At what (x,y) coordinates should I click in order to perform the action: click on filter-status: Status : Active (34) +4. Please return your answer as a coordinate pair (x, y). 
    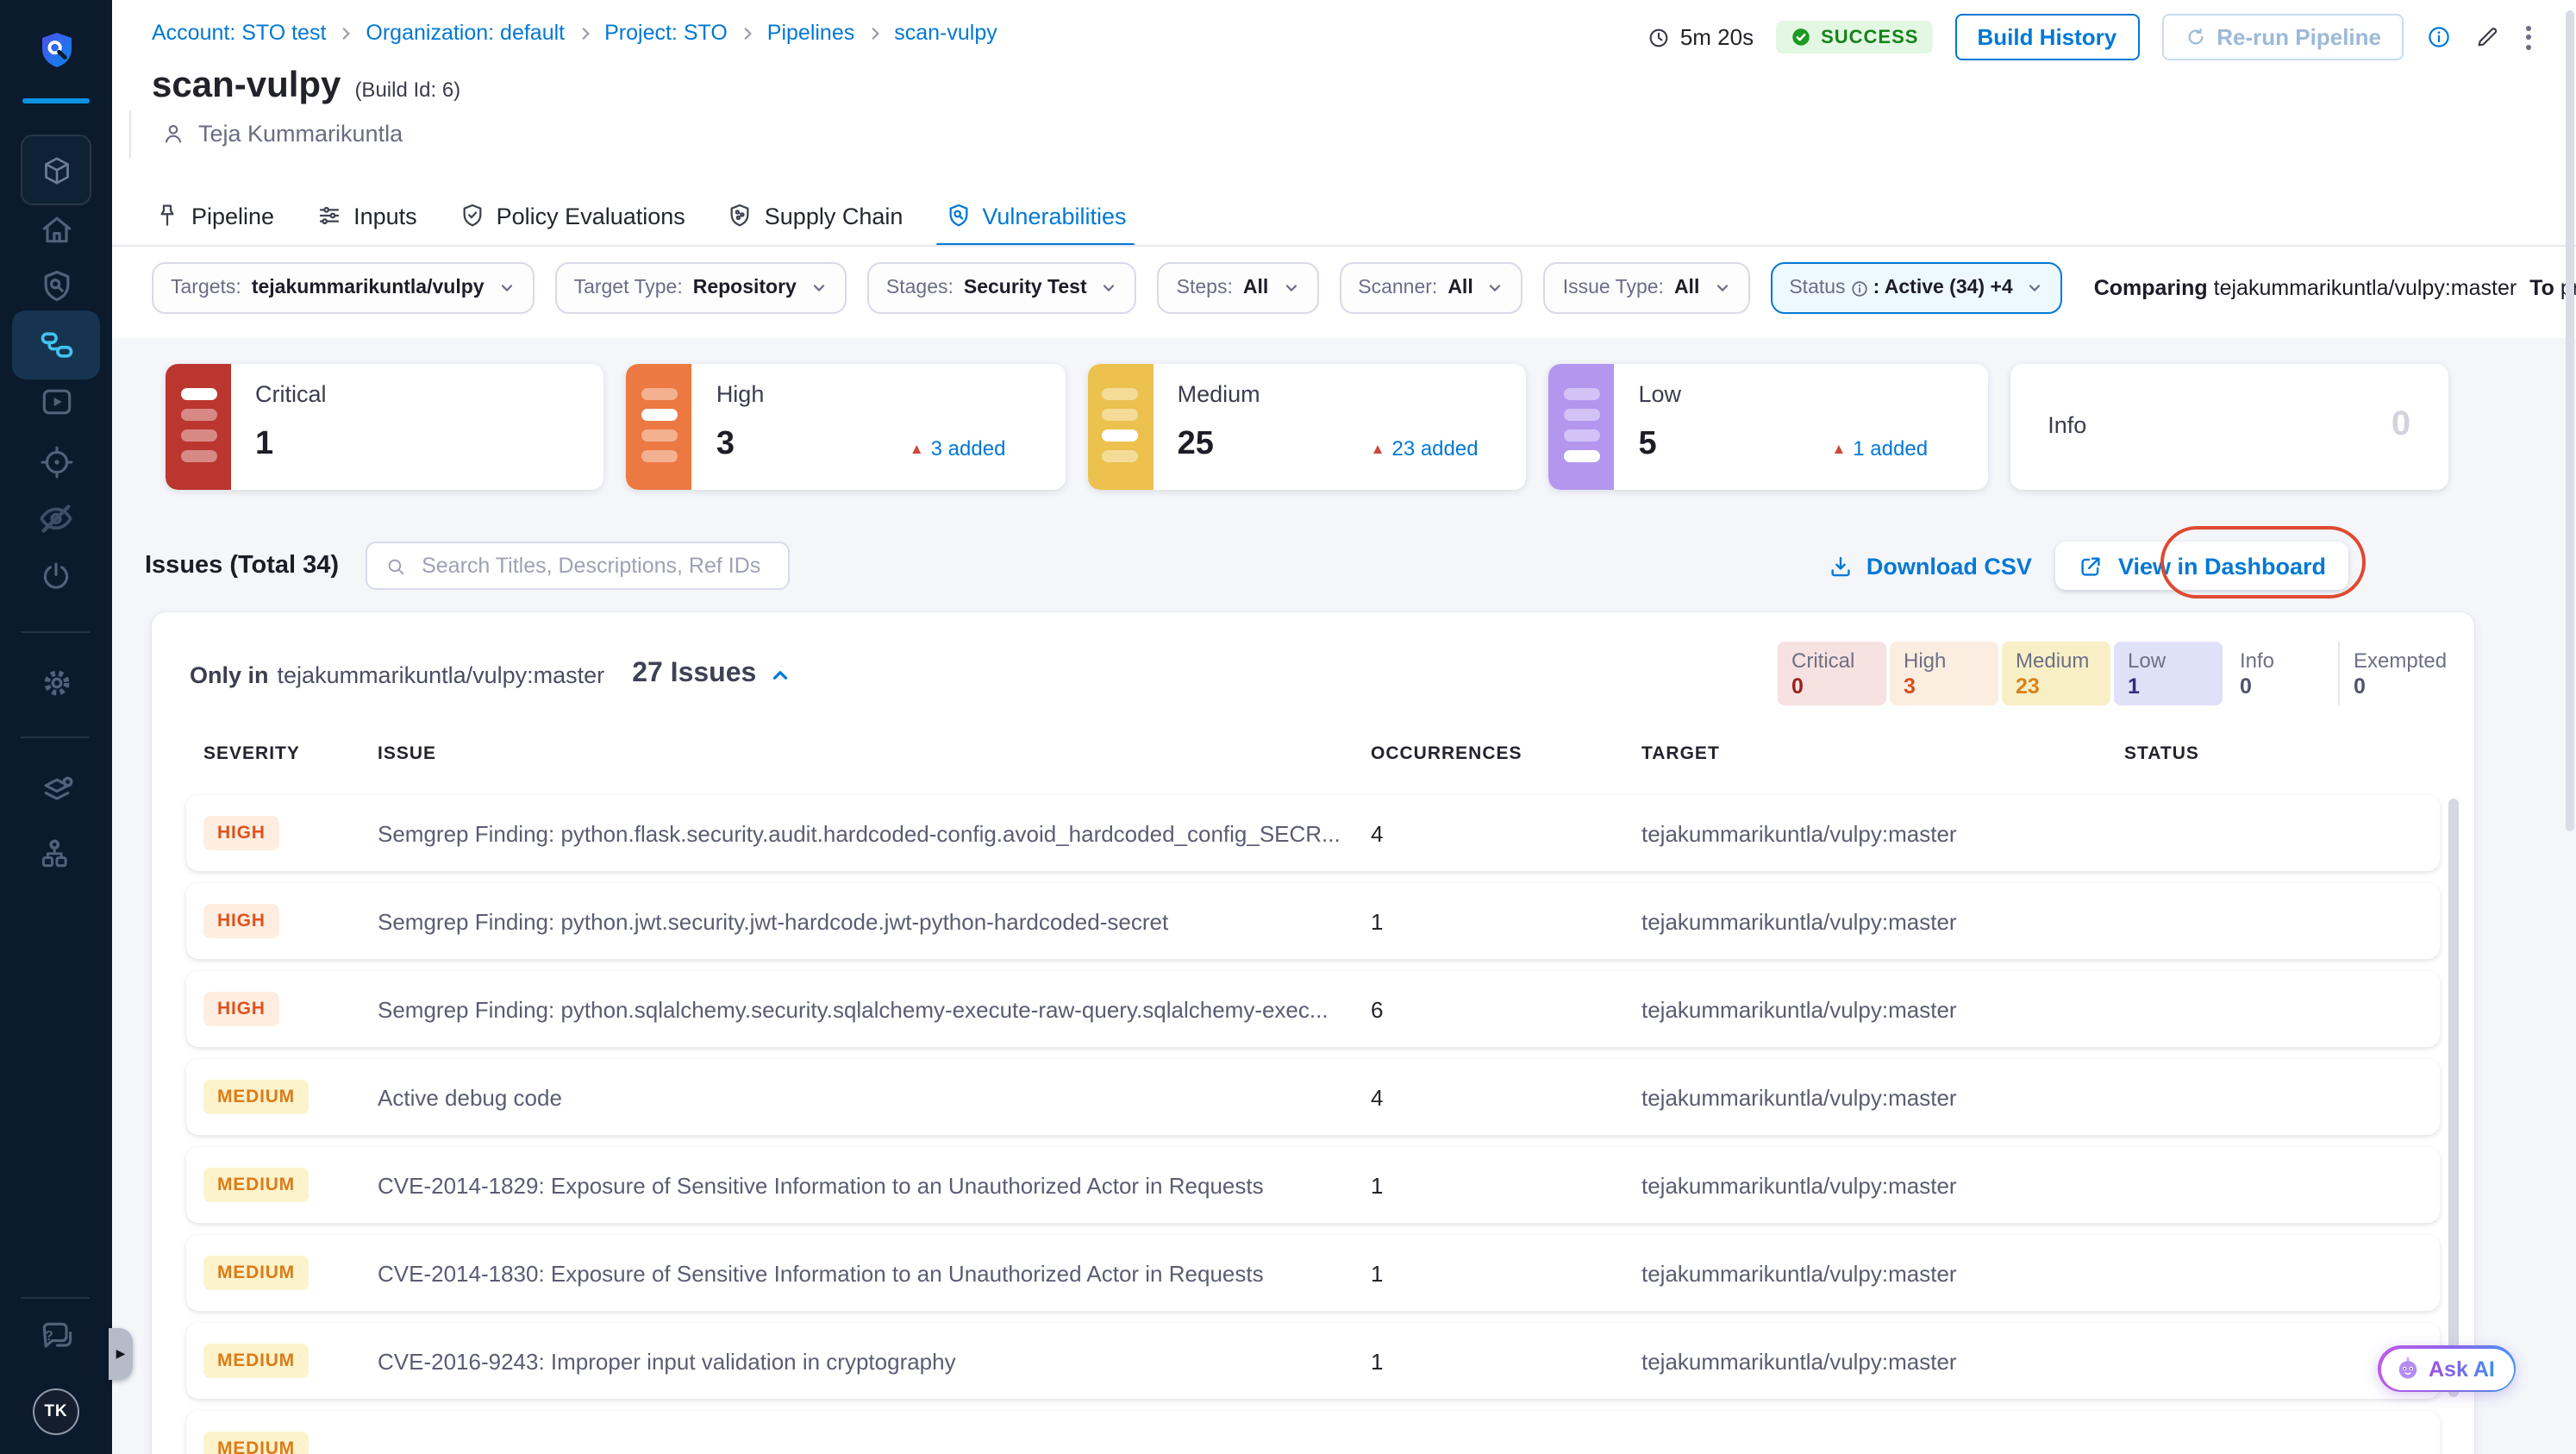
    Looking at the image, I should click on (1917, 288).